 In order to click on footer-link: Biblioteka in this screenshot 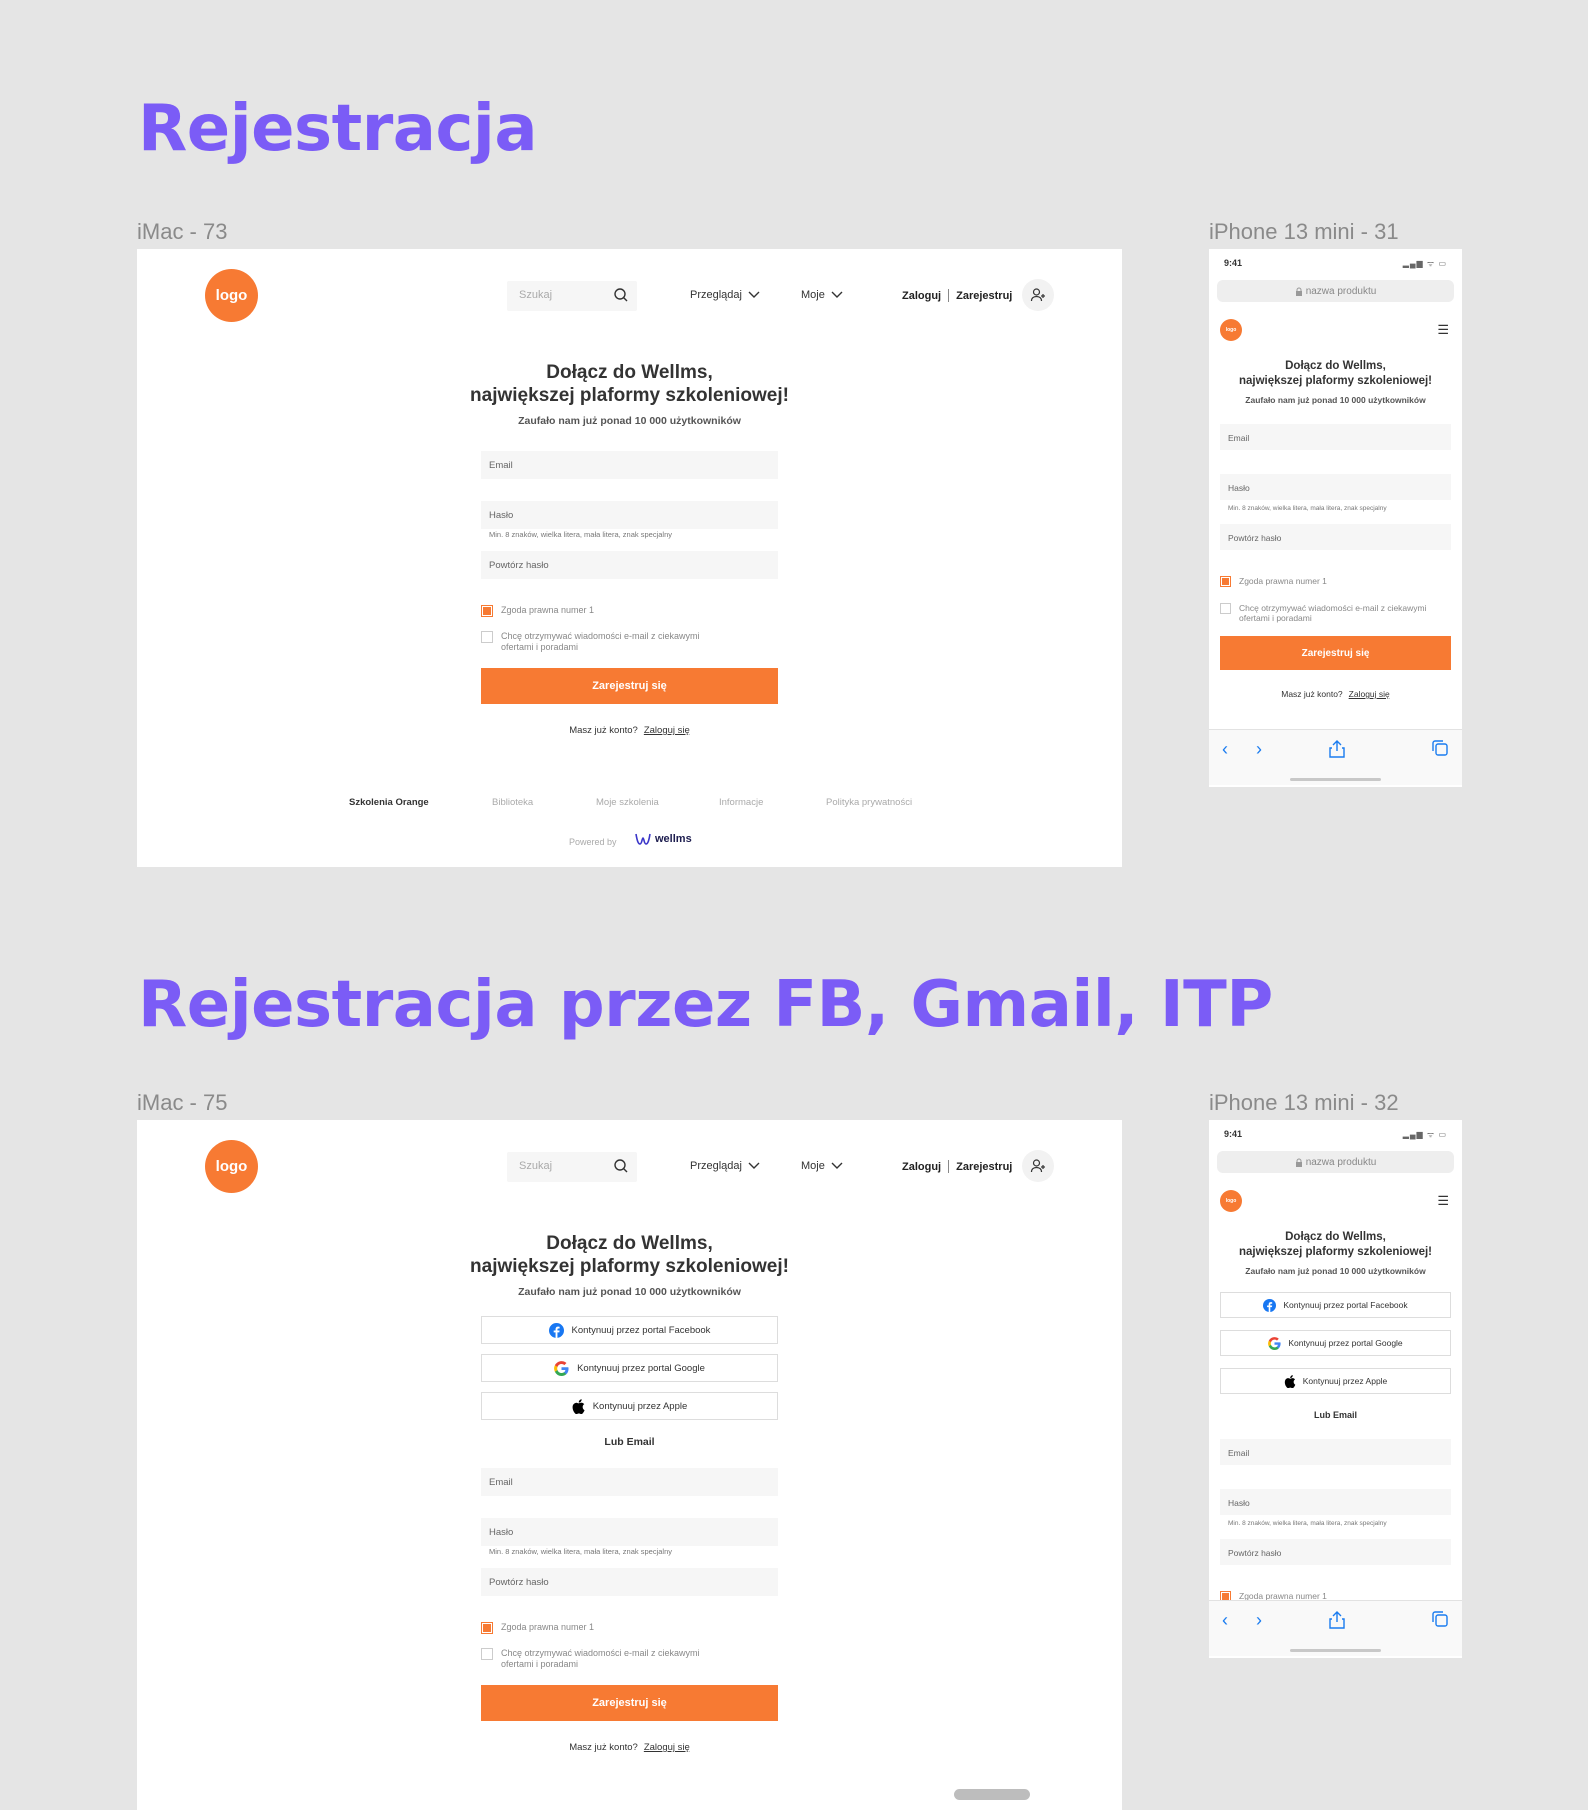, I will do `click(512, 802)`.